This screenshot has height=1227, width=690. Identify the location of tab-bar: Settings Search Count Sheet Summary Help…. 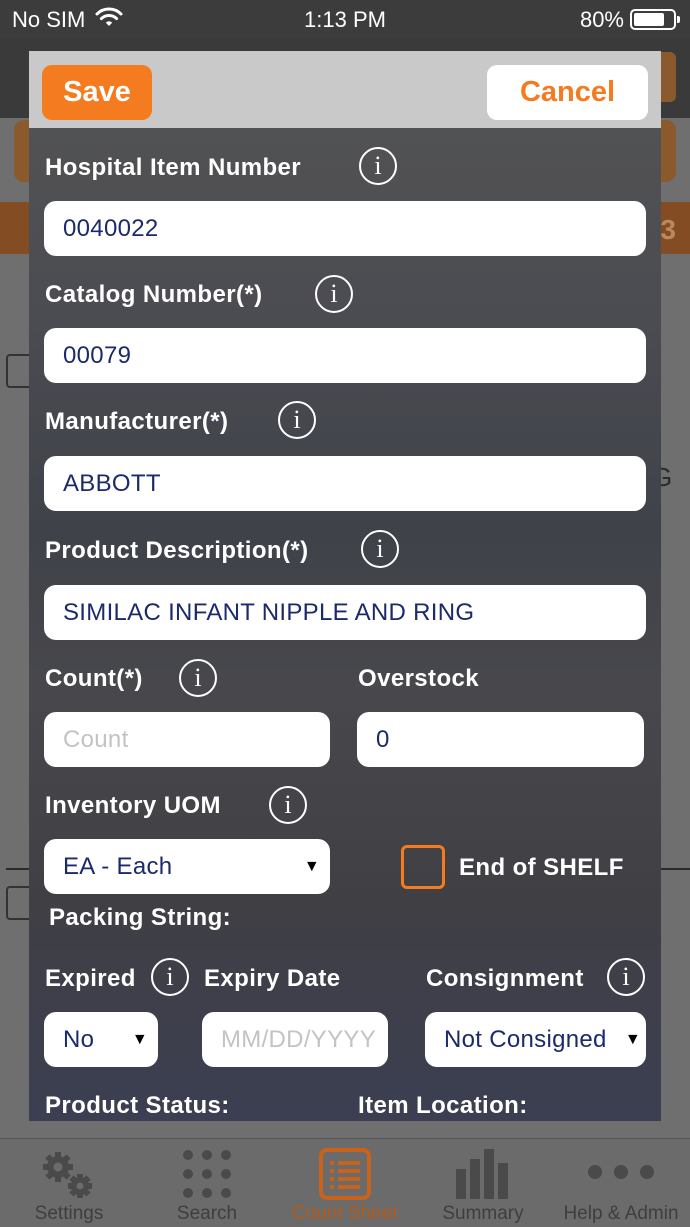
(345, 1182).